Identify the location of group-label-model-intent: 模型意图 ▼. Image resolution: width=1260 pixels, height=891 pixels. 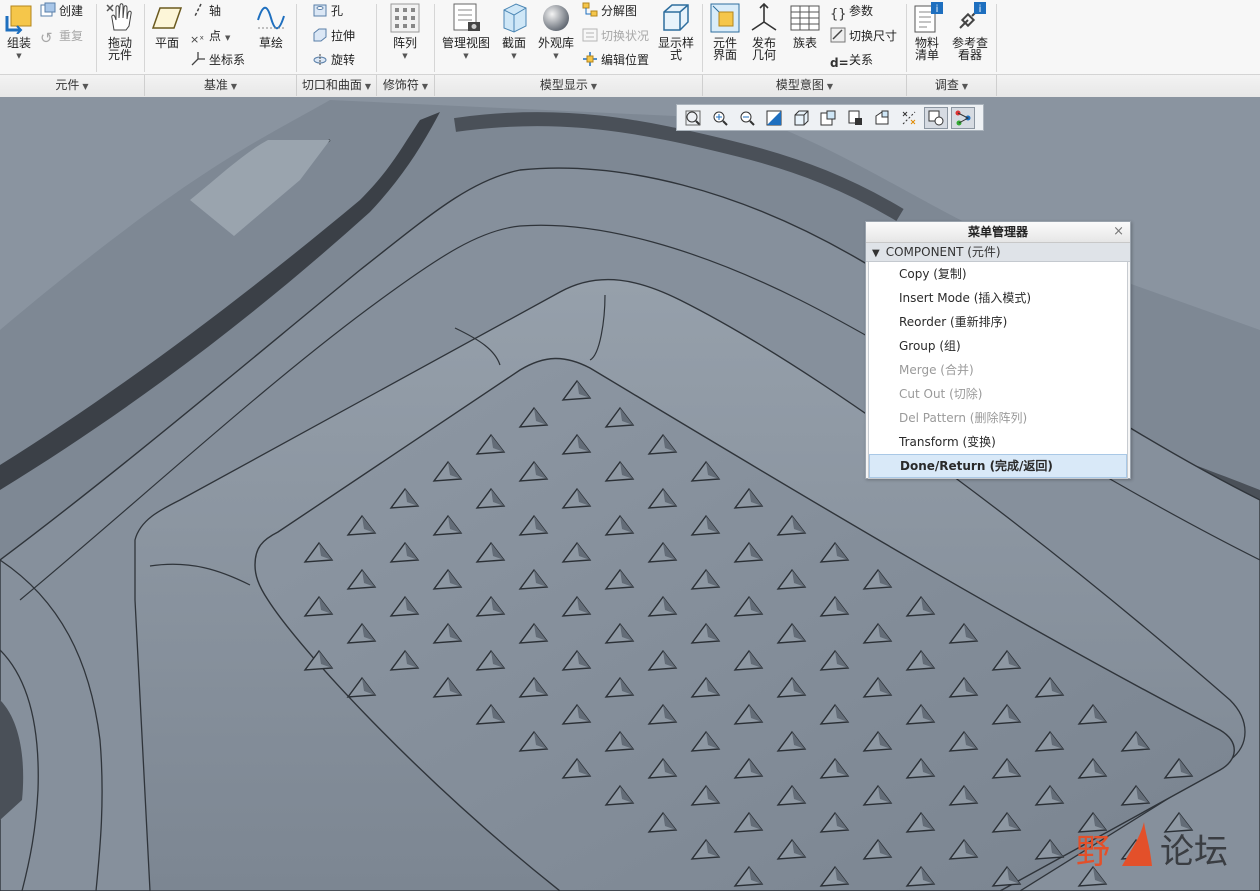
(805, 85).